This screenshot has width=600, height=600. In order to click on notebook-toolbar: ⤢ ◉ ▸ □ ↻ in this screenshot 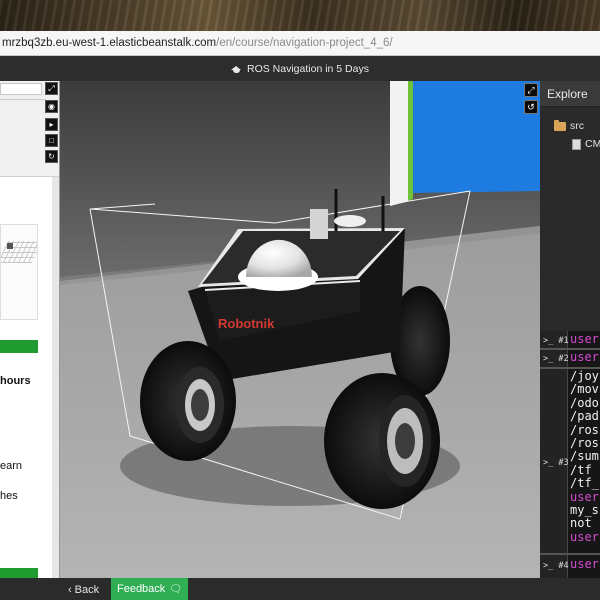, I will do `click(29, 129)`.